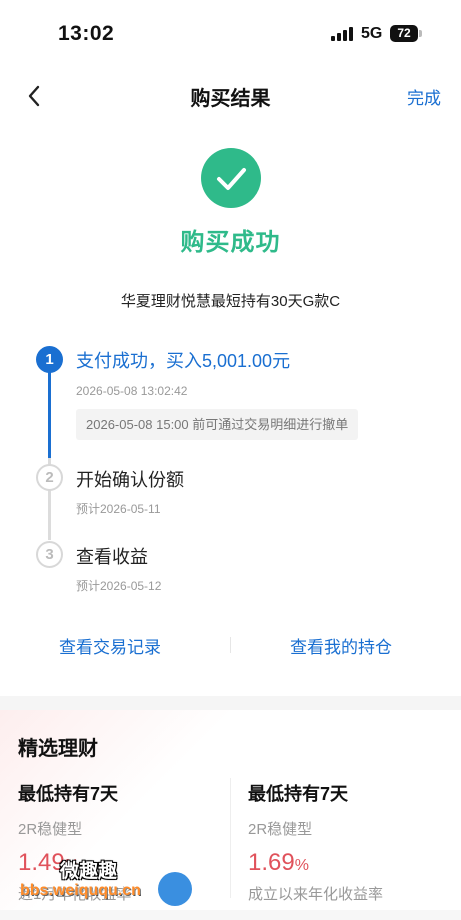 This screenshot has width=461, height=920. I want to click on rate-value: 1.69, so click(271, 862).